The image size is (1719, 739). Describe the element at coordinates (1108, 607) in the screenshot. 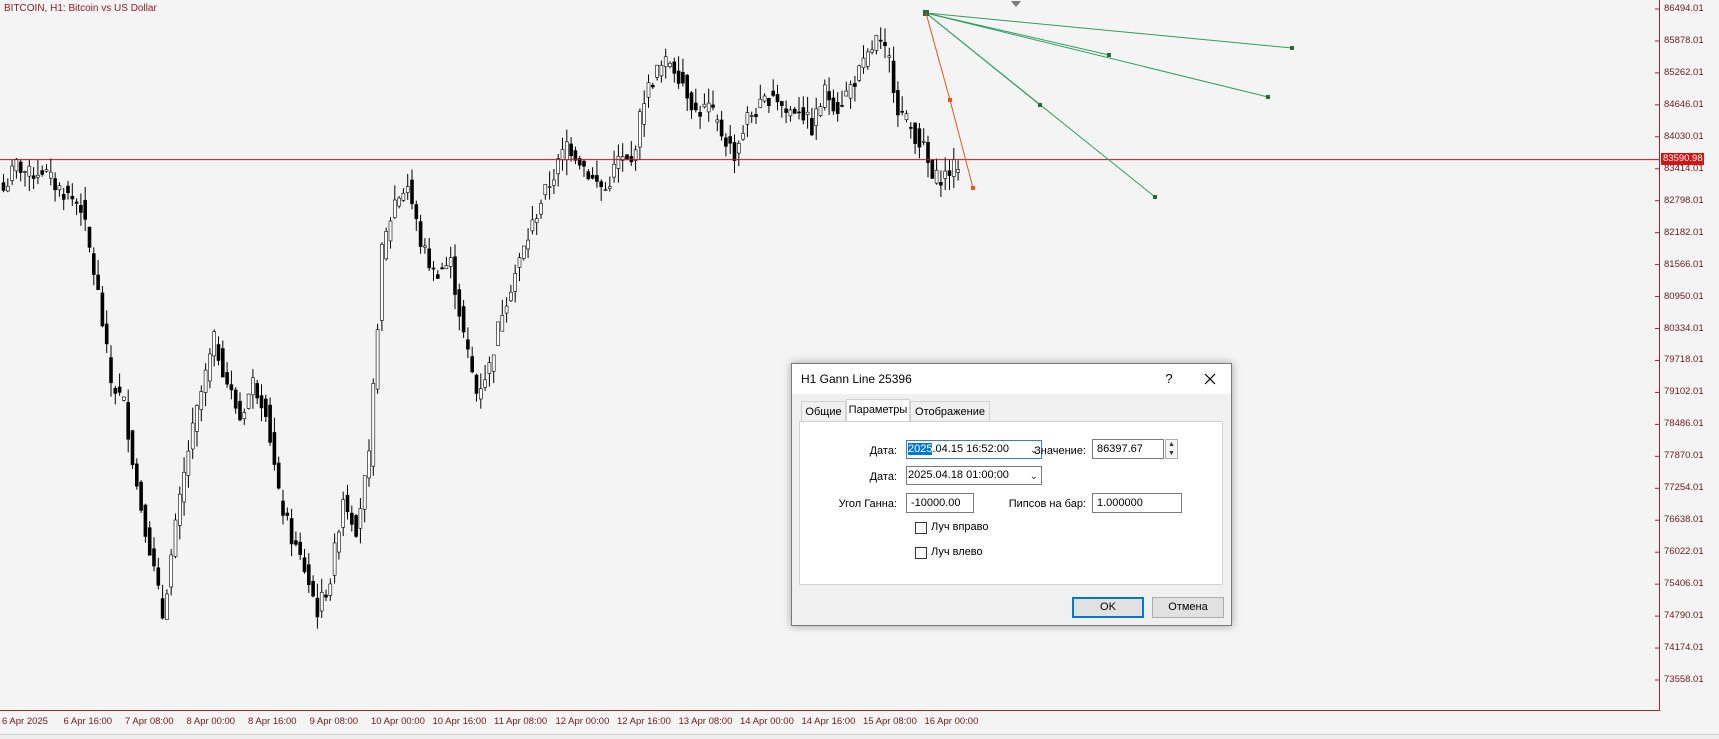

I see `ok-button: OK` at that location.